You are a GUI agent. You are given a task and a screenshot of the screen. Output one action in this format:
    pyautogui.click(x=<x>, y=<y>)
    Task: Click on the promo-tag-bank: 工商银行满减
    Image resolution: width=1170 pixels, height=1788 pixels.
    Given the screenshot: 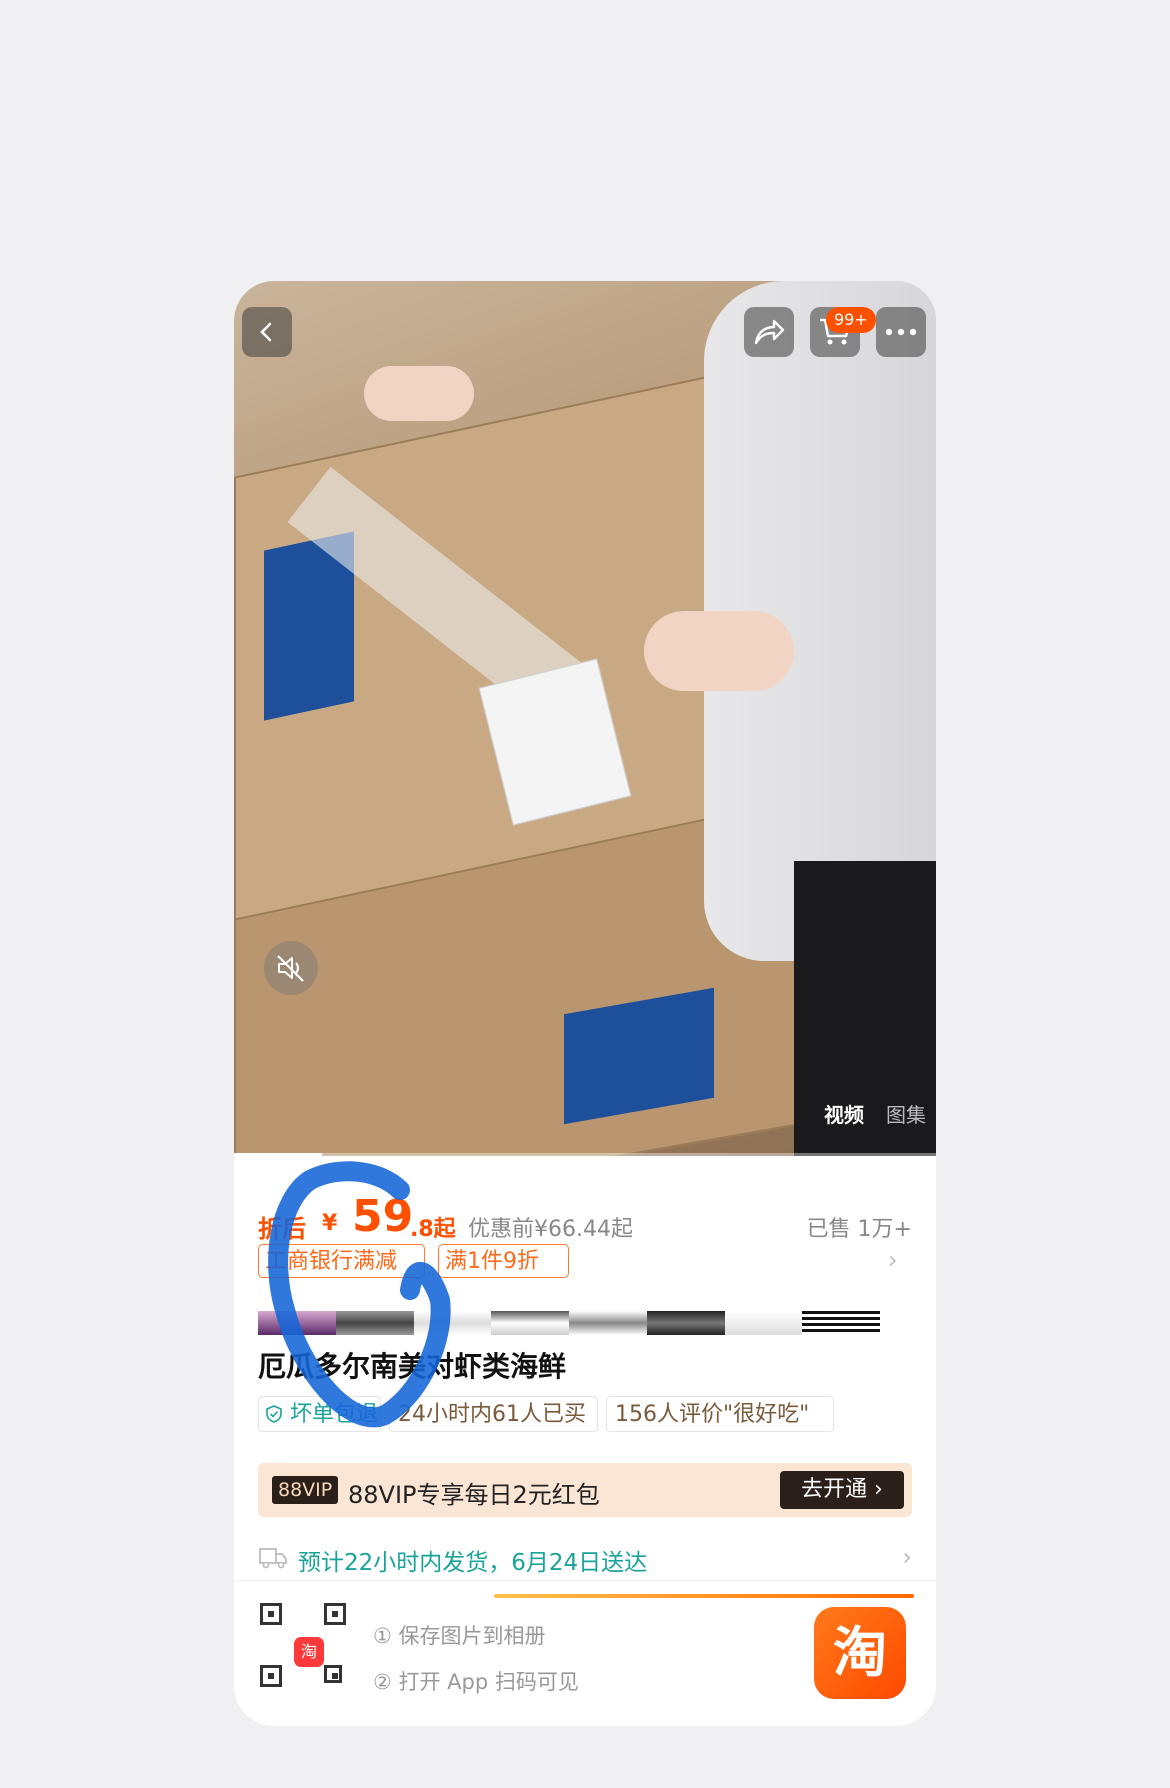 What is the action you would take?
    pyautogui.click(x=341, y=1261)
    